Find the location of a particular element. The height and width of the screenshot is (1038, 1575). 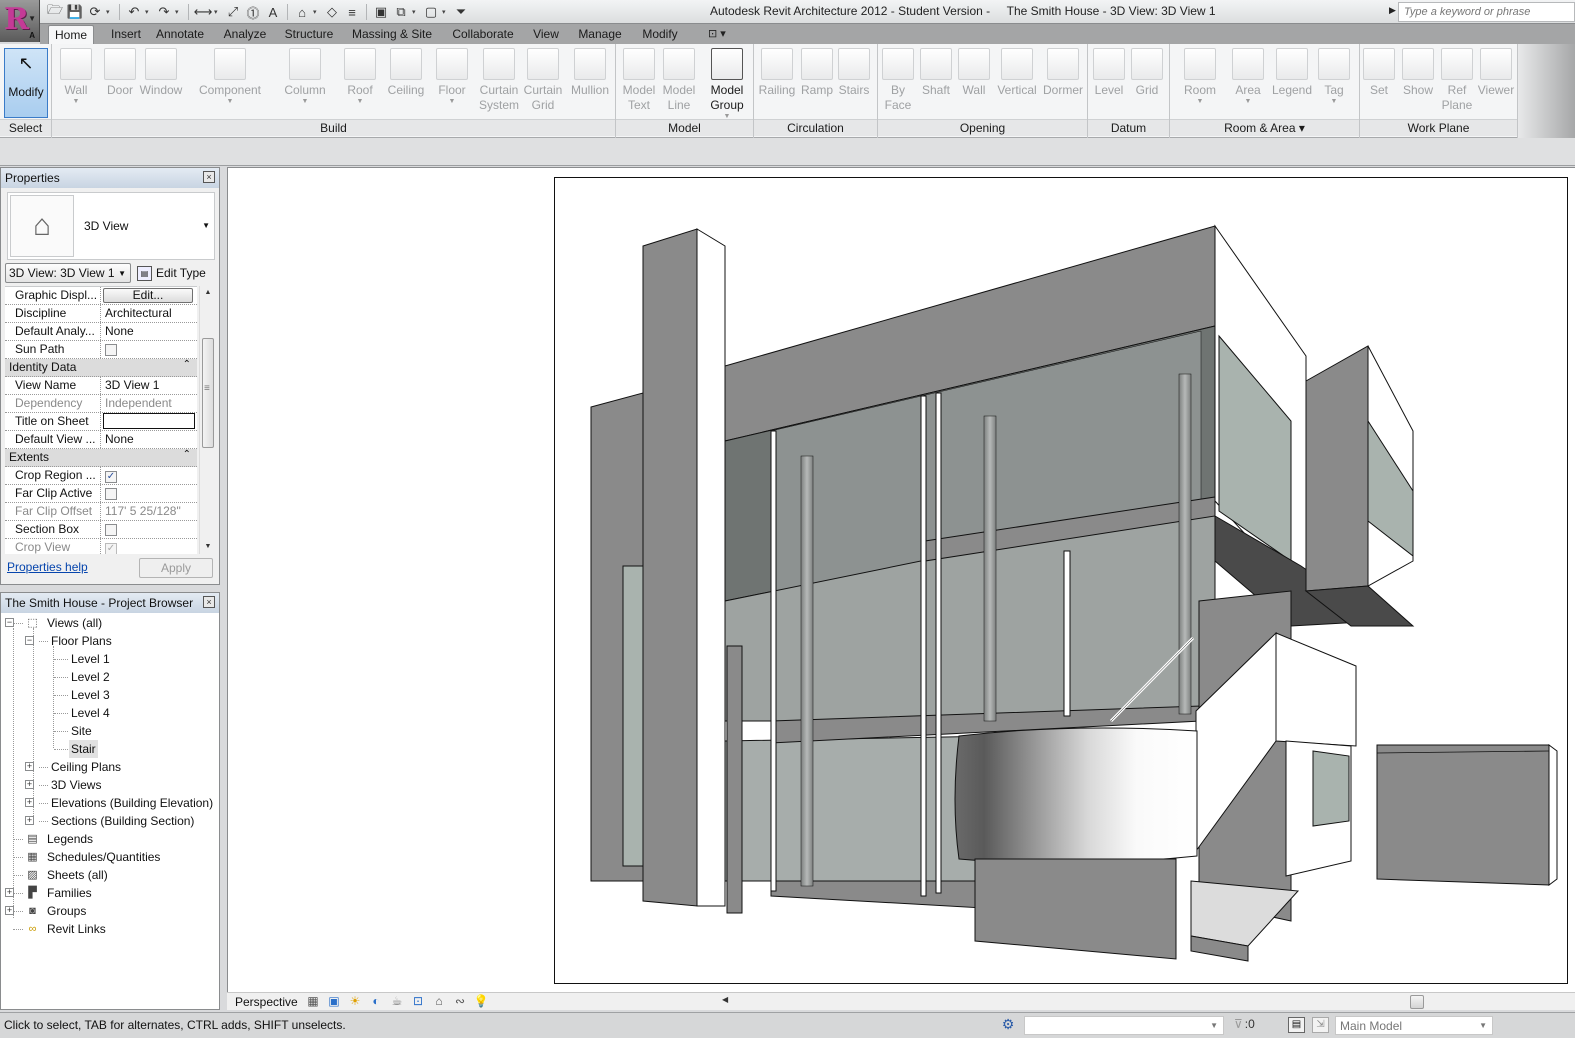

type-selector: ⌂ 3D View ▼ is located at coordinates (111, 226).